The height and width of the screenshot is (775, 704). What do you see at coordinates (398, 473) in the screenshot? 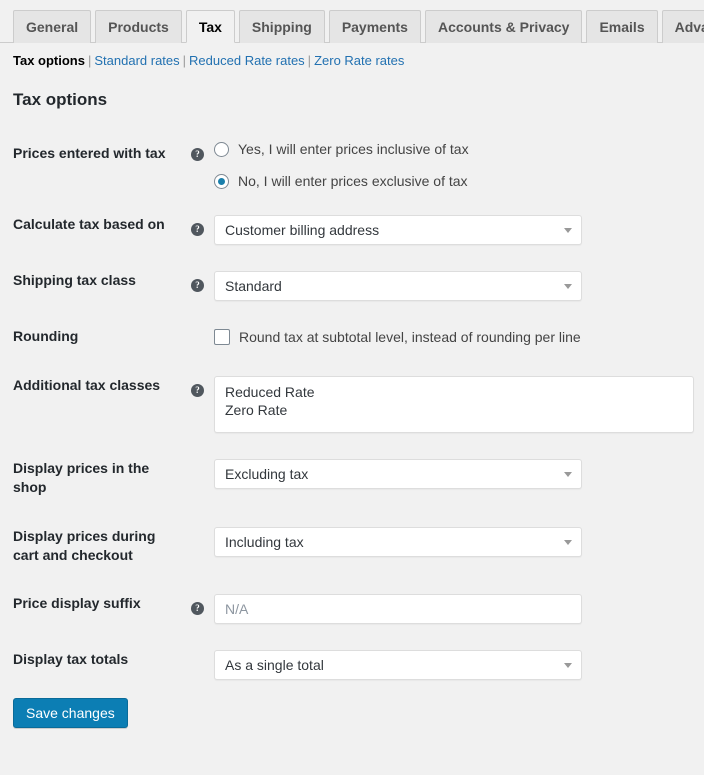
I see `select-display-prices-shop: Excluding tax` at bounding box center [398, 473].